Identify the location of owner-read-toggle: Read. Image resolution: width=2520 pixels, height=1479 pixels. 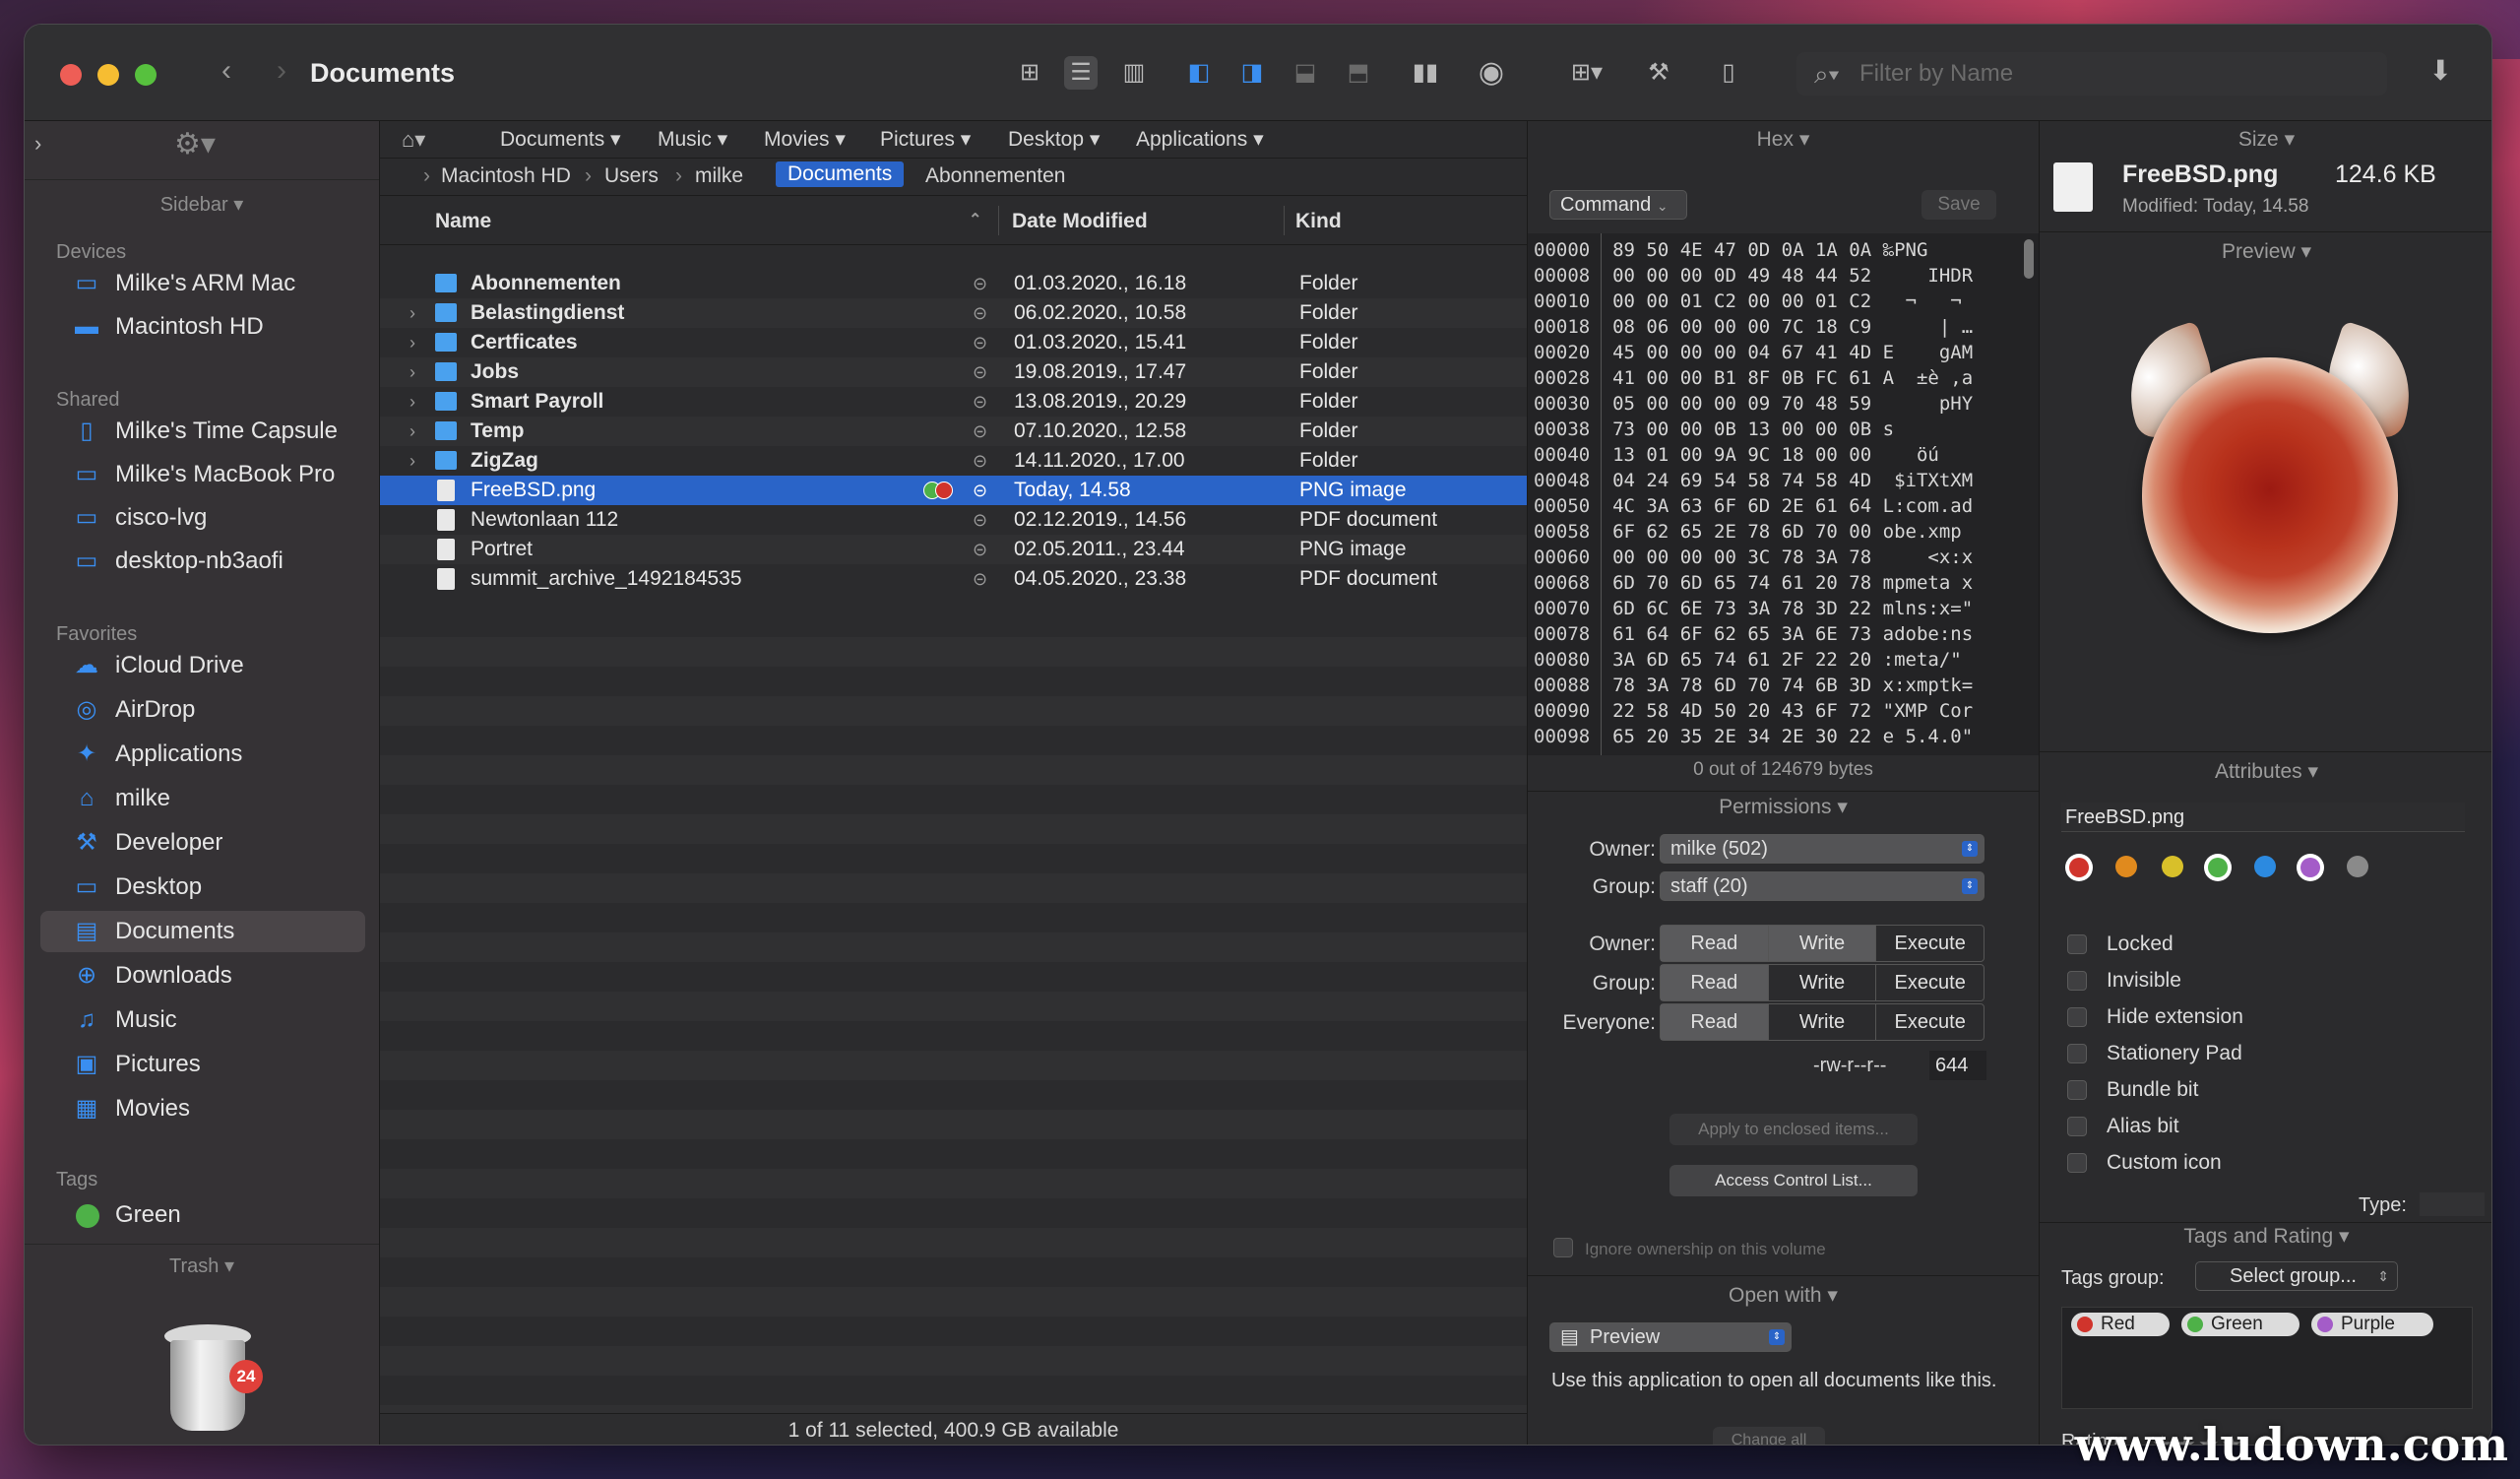
(1715, 944).